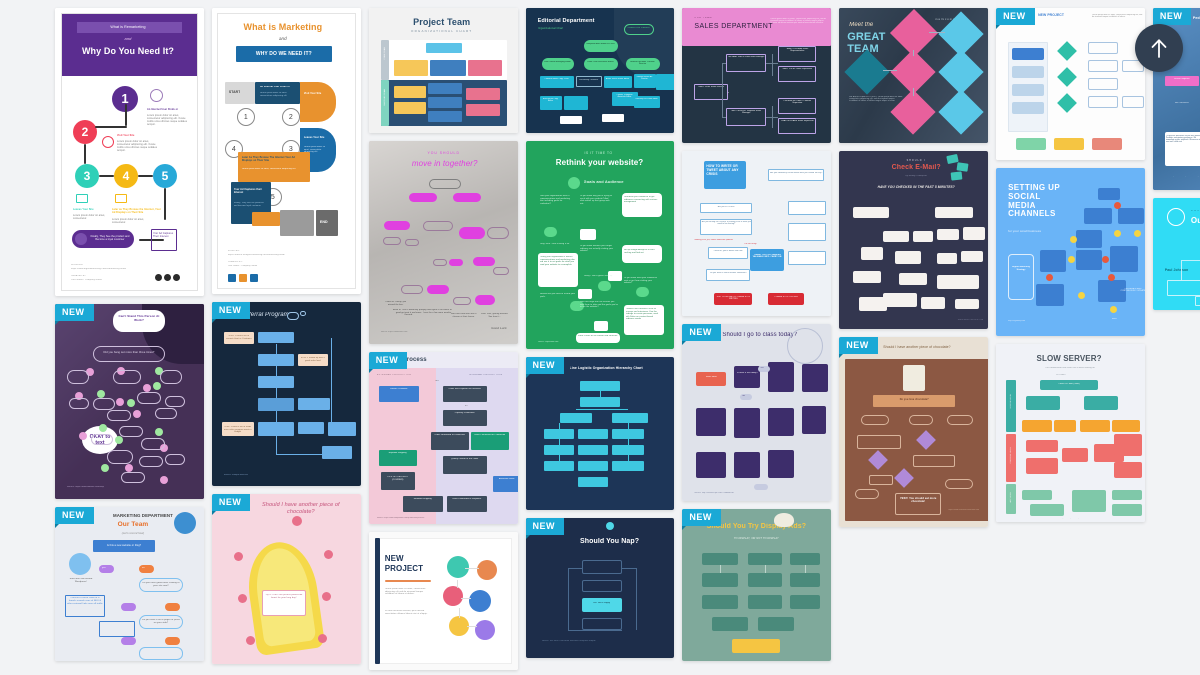 This screenshot has height=675, width=1200. I want to click on card-section: Goals and Audience, so click(603, 181).